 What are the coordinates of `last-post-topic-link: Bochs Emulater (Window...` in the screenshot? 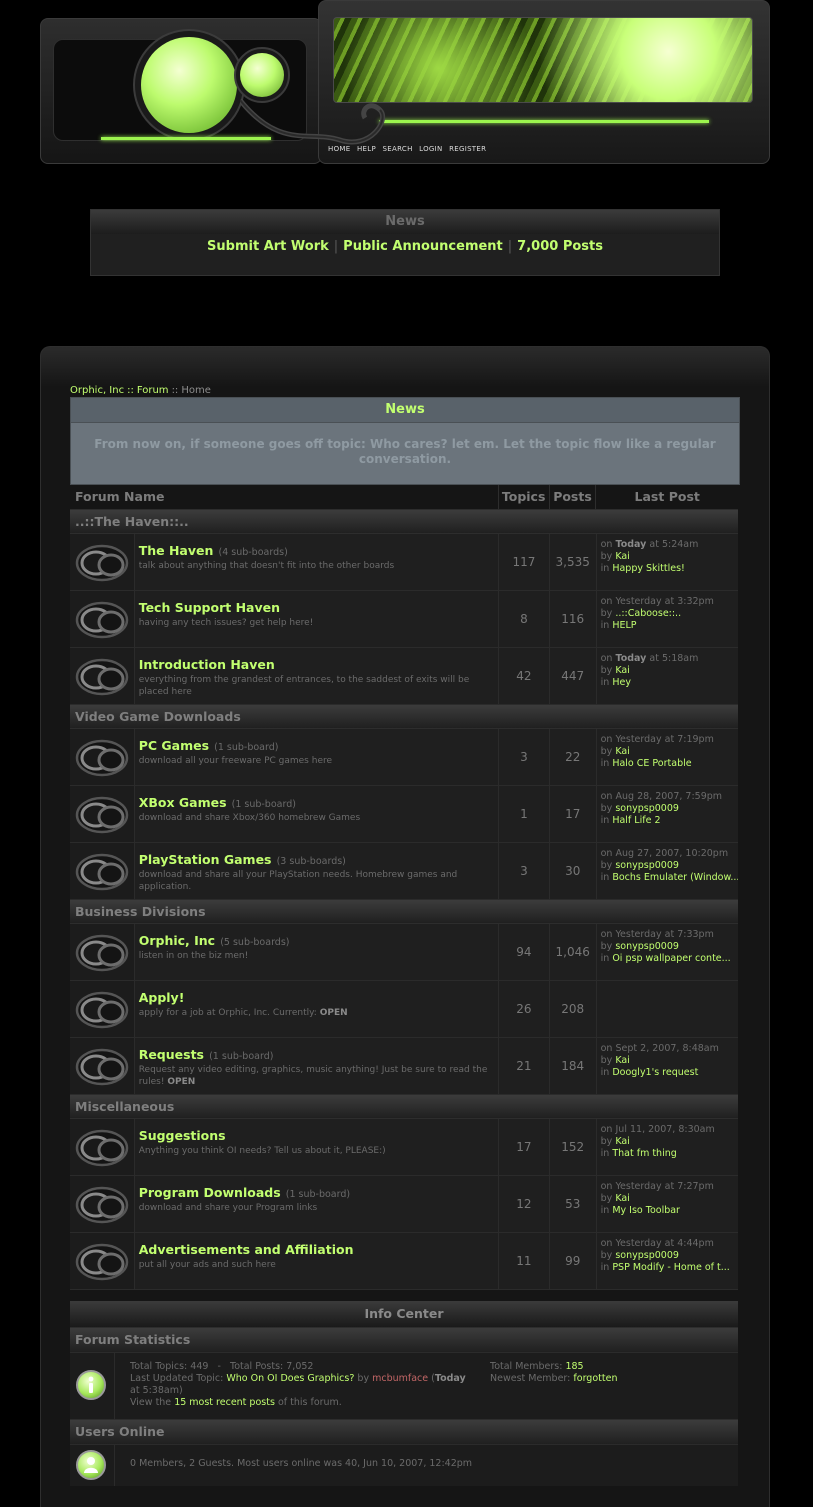 It's located at (675, 877).